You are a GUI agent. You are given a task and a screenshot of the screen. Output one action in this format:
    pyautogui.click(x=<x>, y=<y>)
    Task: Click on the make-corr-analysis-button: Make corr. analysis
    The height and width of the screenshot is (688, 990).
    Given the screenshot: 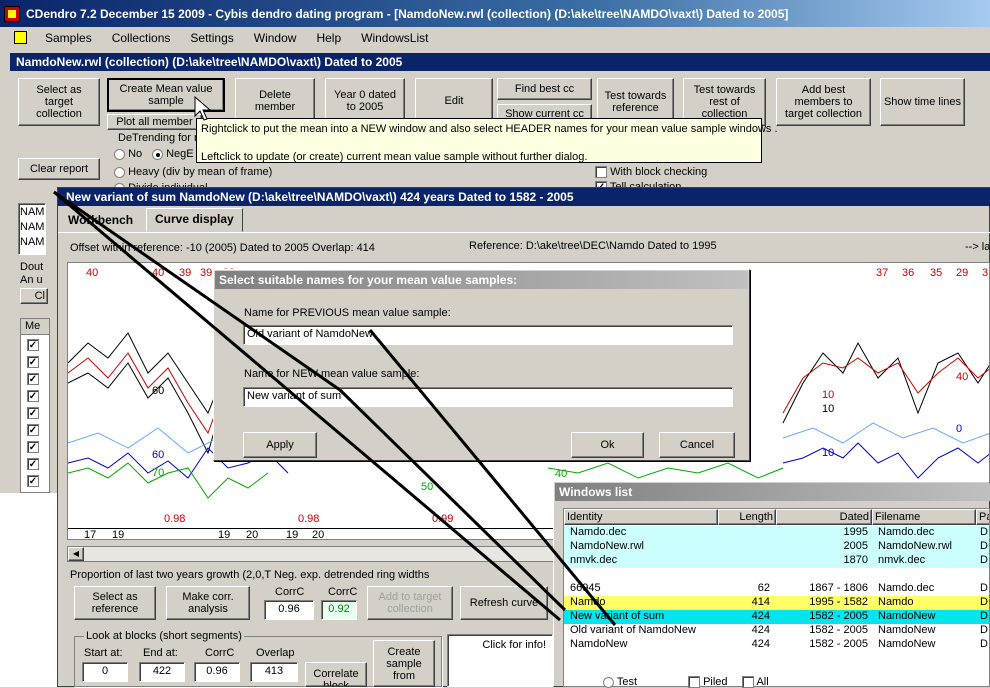 What is the action you would take?
    pyautogui.click(x=208, y=603)
    